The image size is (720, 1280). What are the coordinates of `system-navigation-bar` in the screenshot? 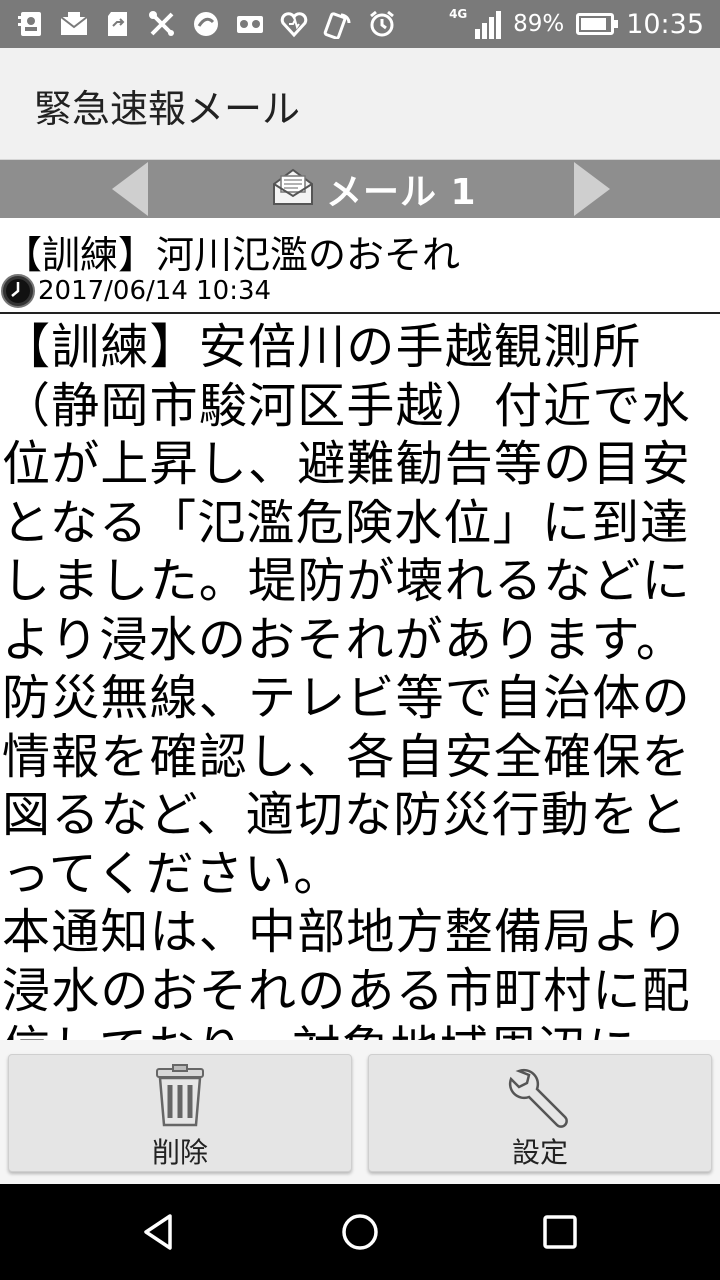 It's located at (360, 1232).